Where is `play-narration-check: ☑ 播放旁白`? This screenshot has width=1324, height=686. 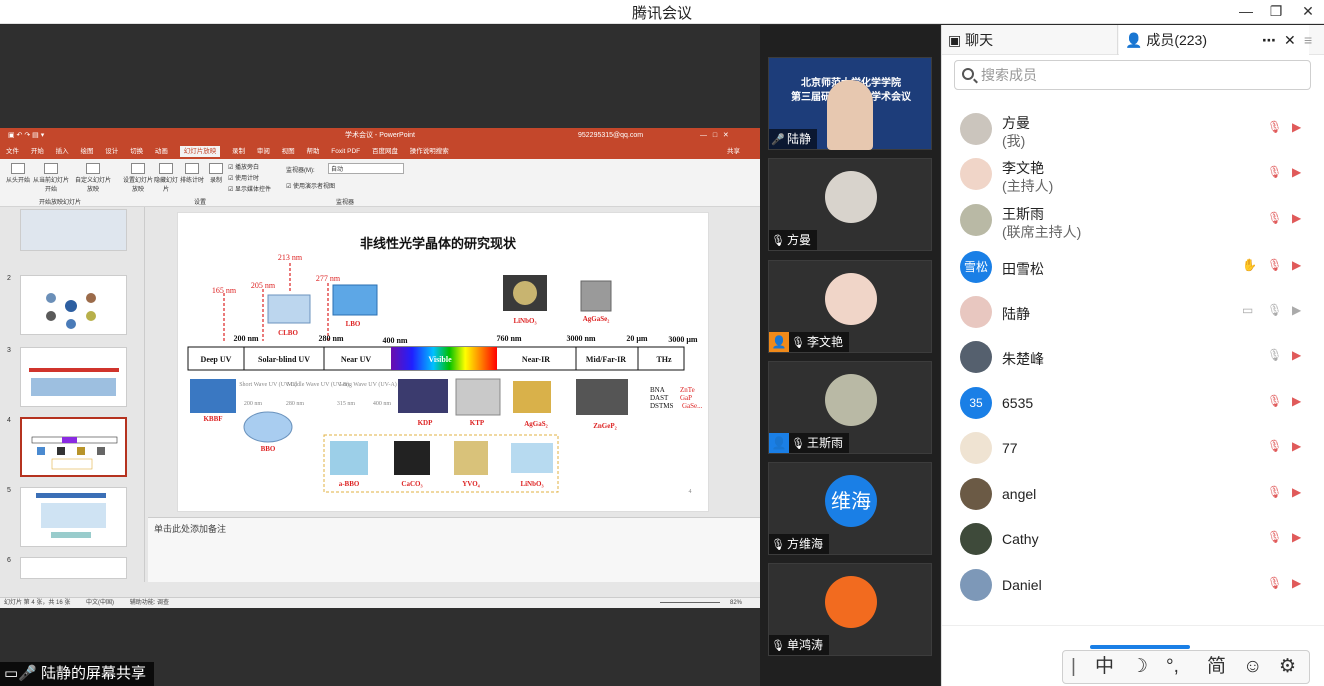
play-narration-check: ☑ 播放旁白 is located at coordinates (243, 166).